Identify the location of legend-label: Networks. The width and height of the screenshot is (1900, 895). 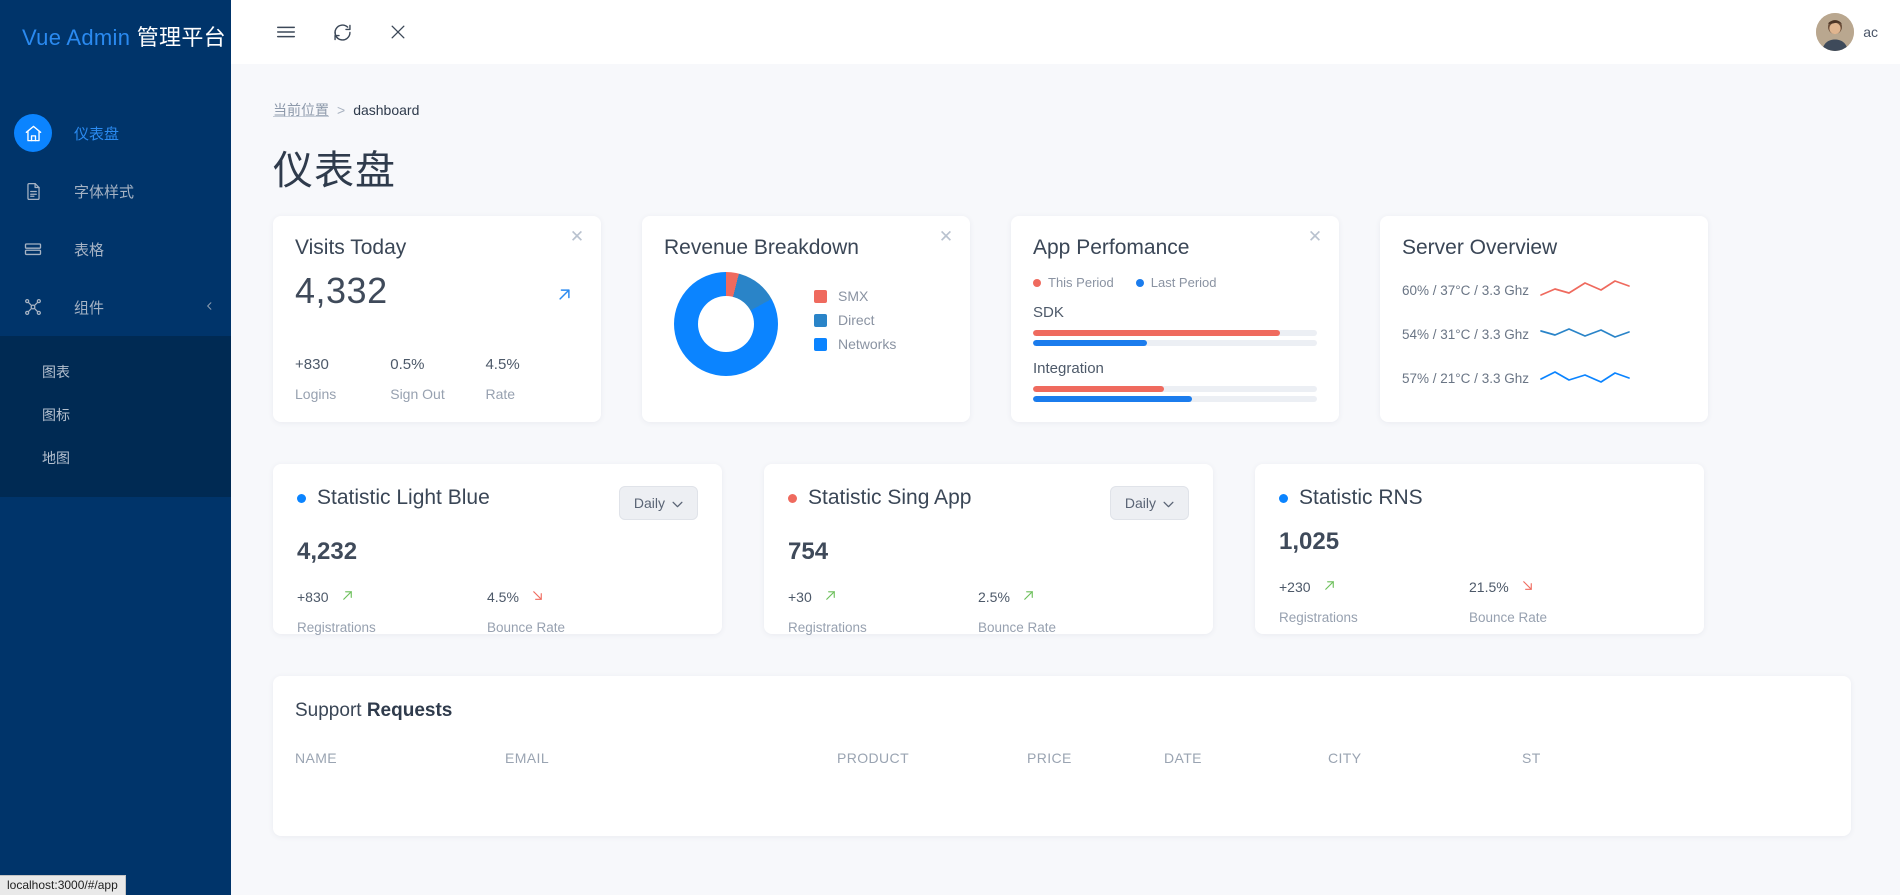
(867, 344).